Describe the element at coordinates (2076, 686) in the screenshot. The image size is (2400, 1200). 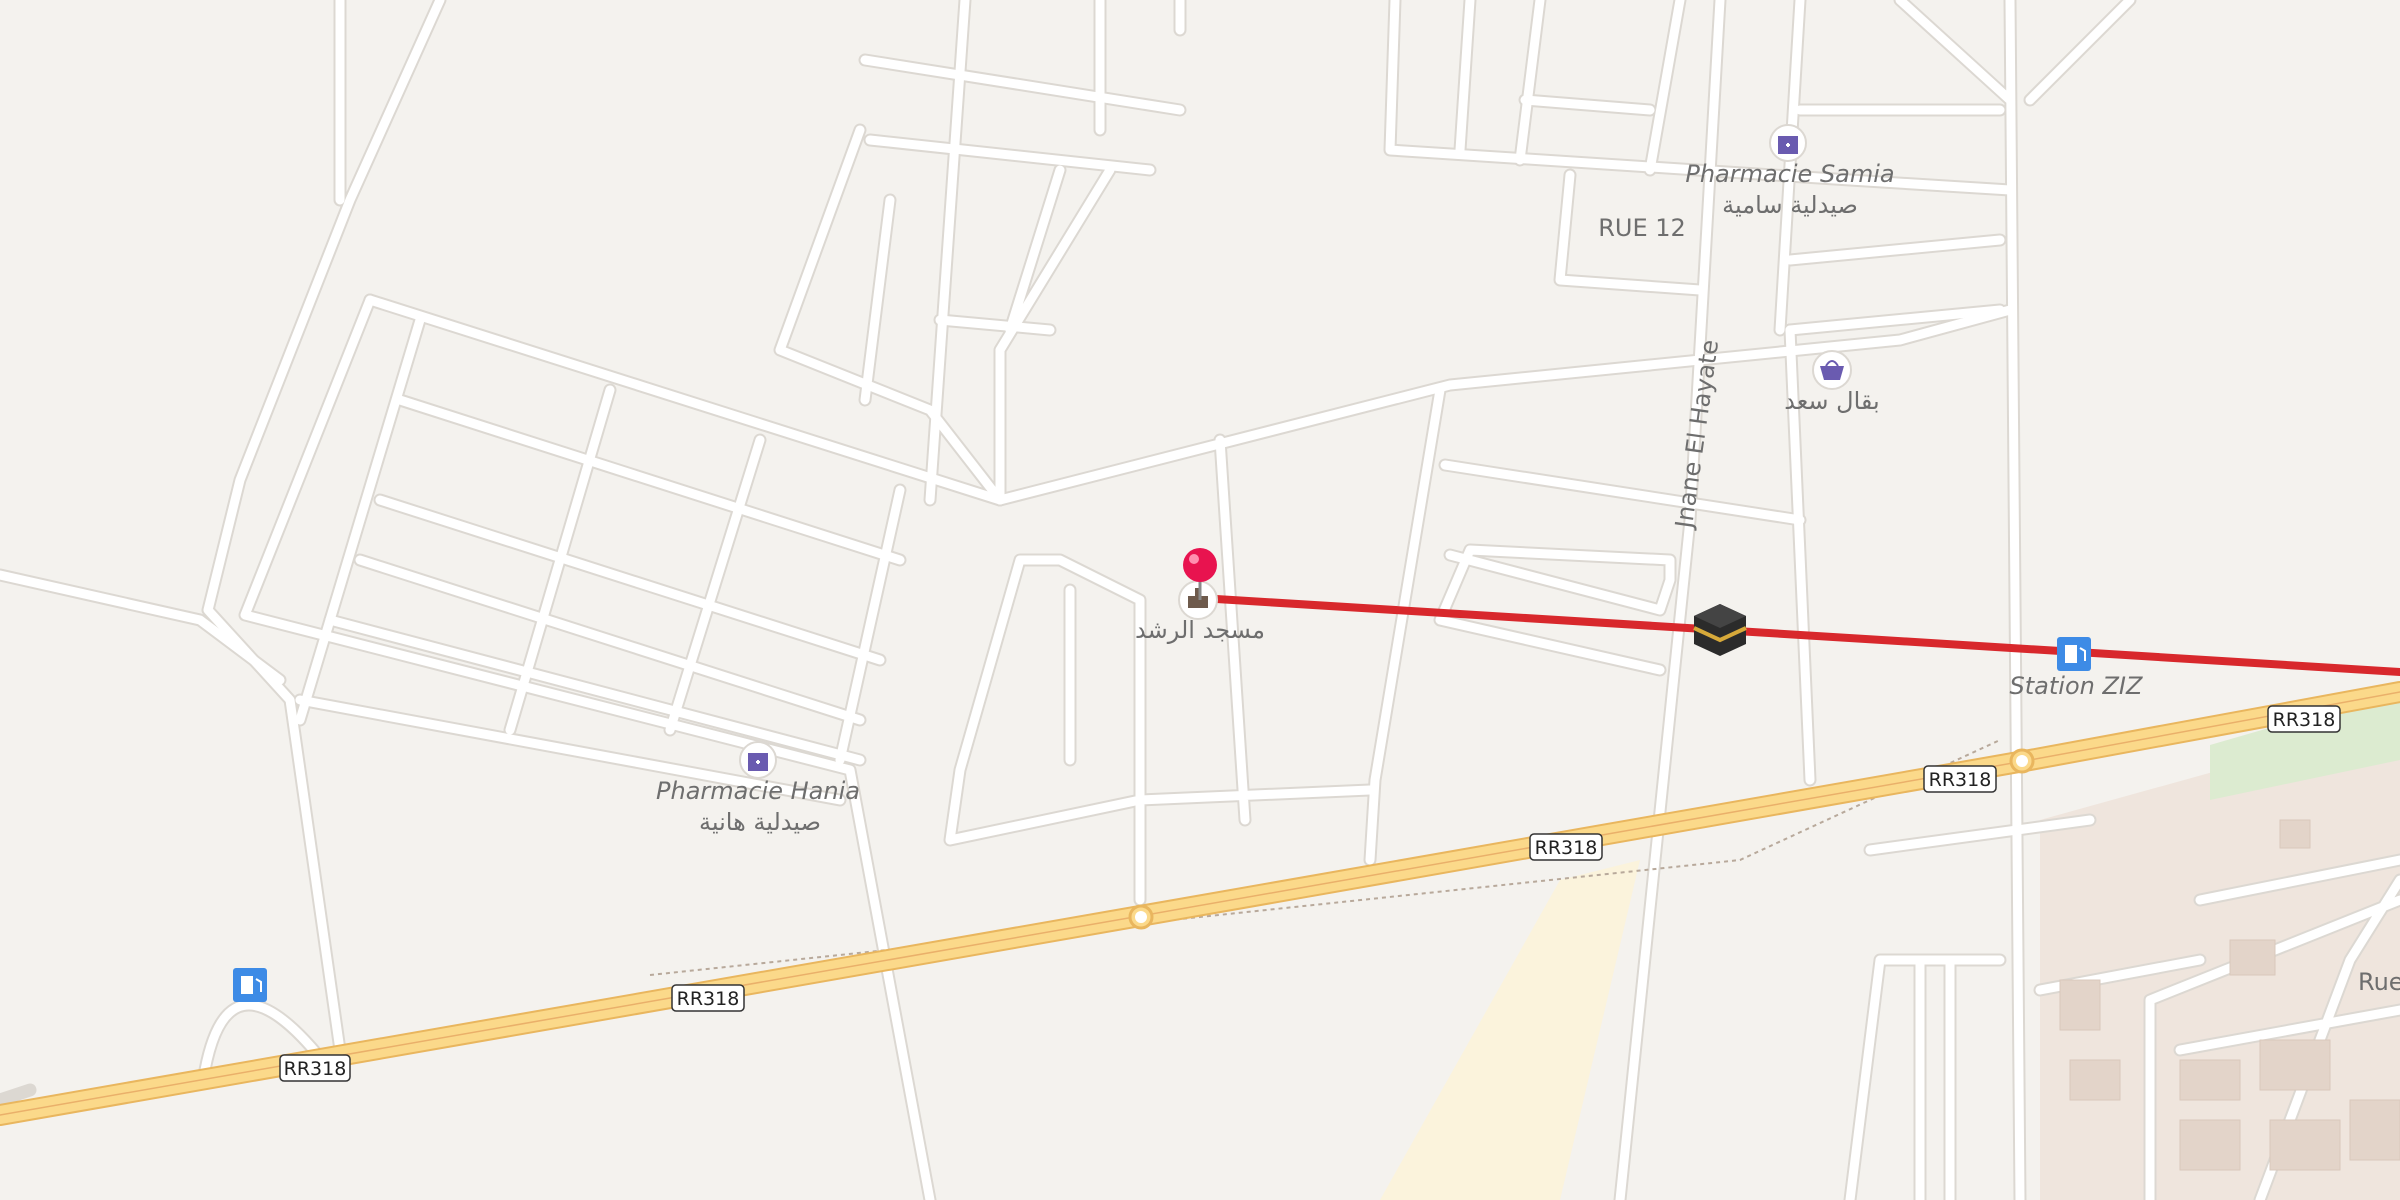
I see `poi-label: Station ZIZ` at that location.